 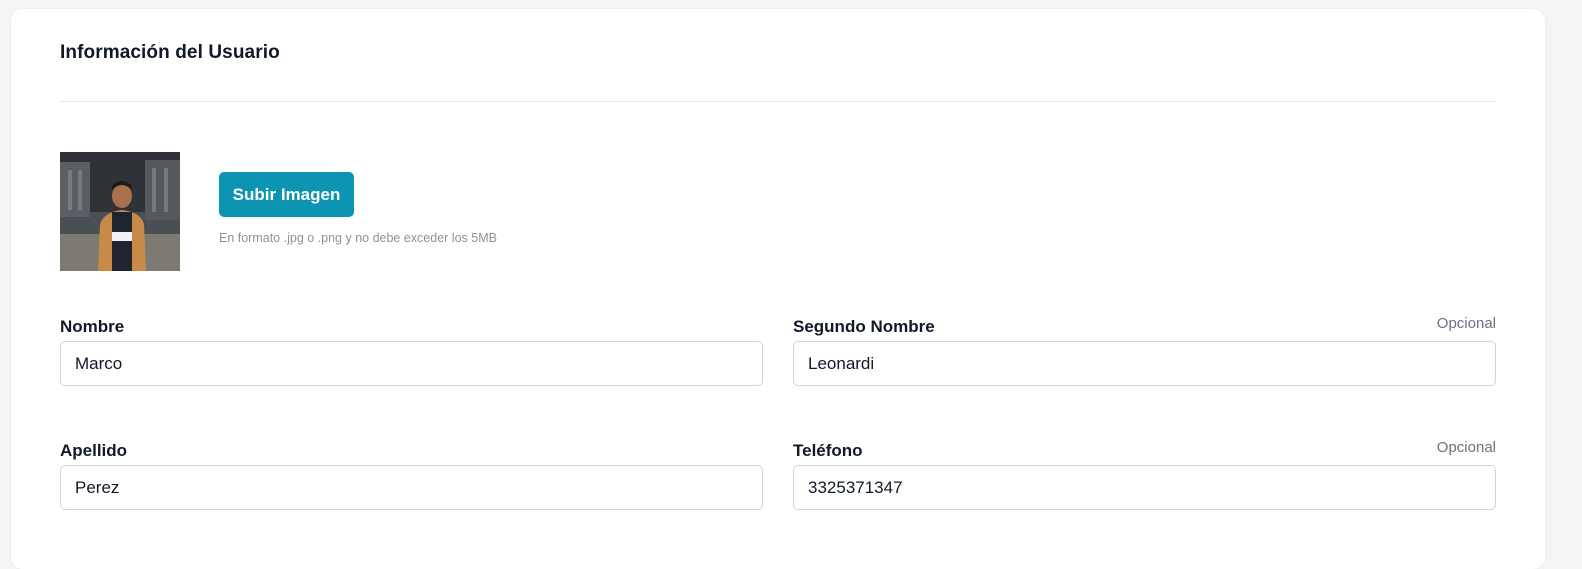 I want to click on profile-photo-image, so click(x=120, y=211).